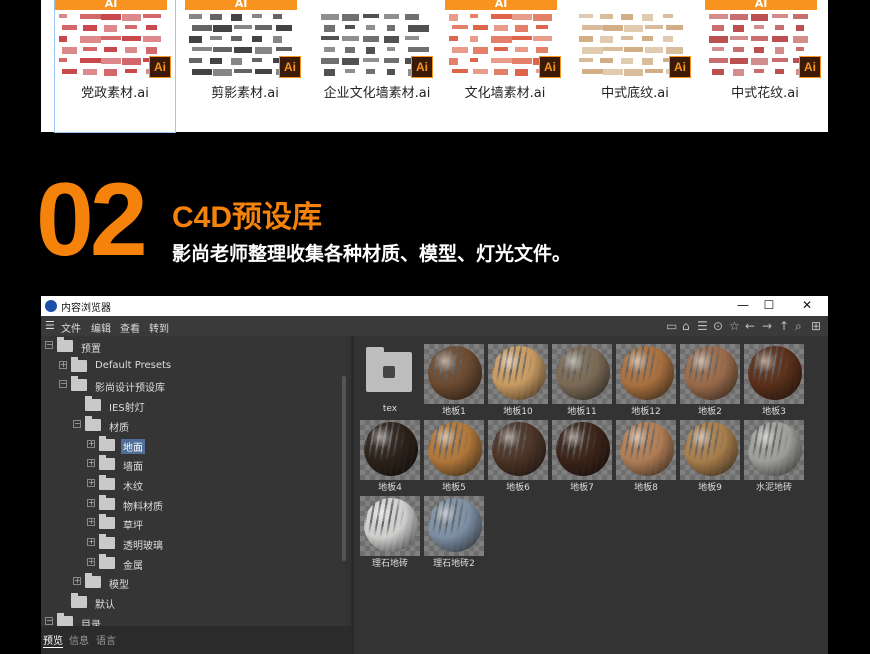  Describe the element at coordinates (119, 586) in the screenshot. I see `tree-node-label: 模型` at that location.